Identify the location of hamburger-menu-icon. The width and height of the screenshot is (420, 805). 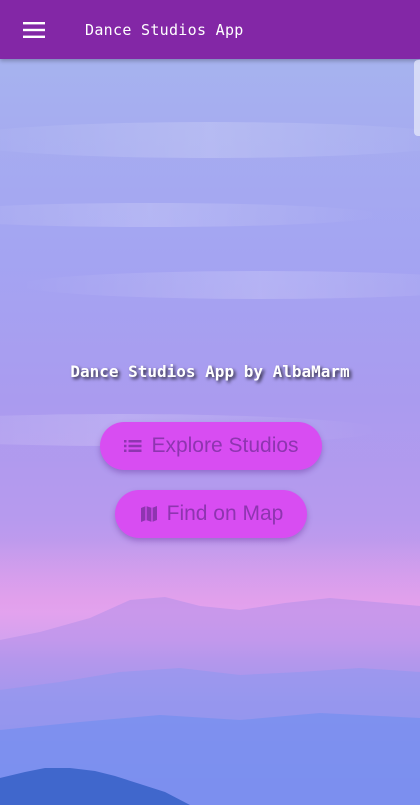
(34, 29).